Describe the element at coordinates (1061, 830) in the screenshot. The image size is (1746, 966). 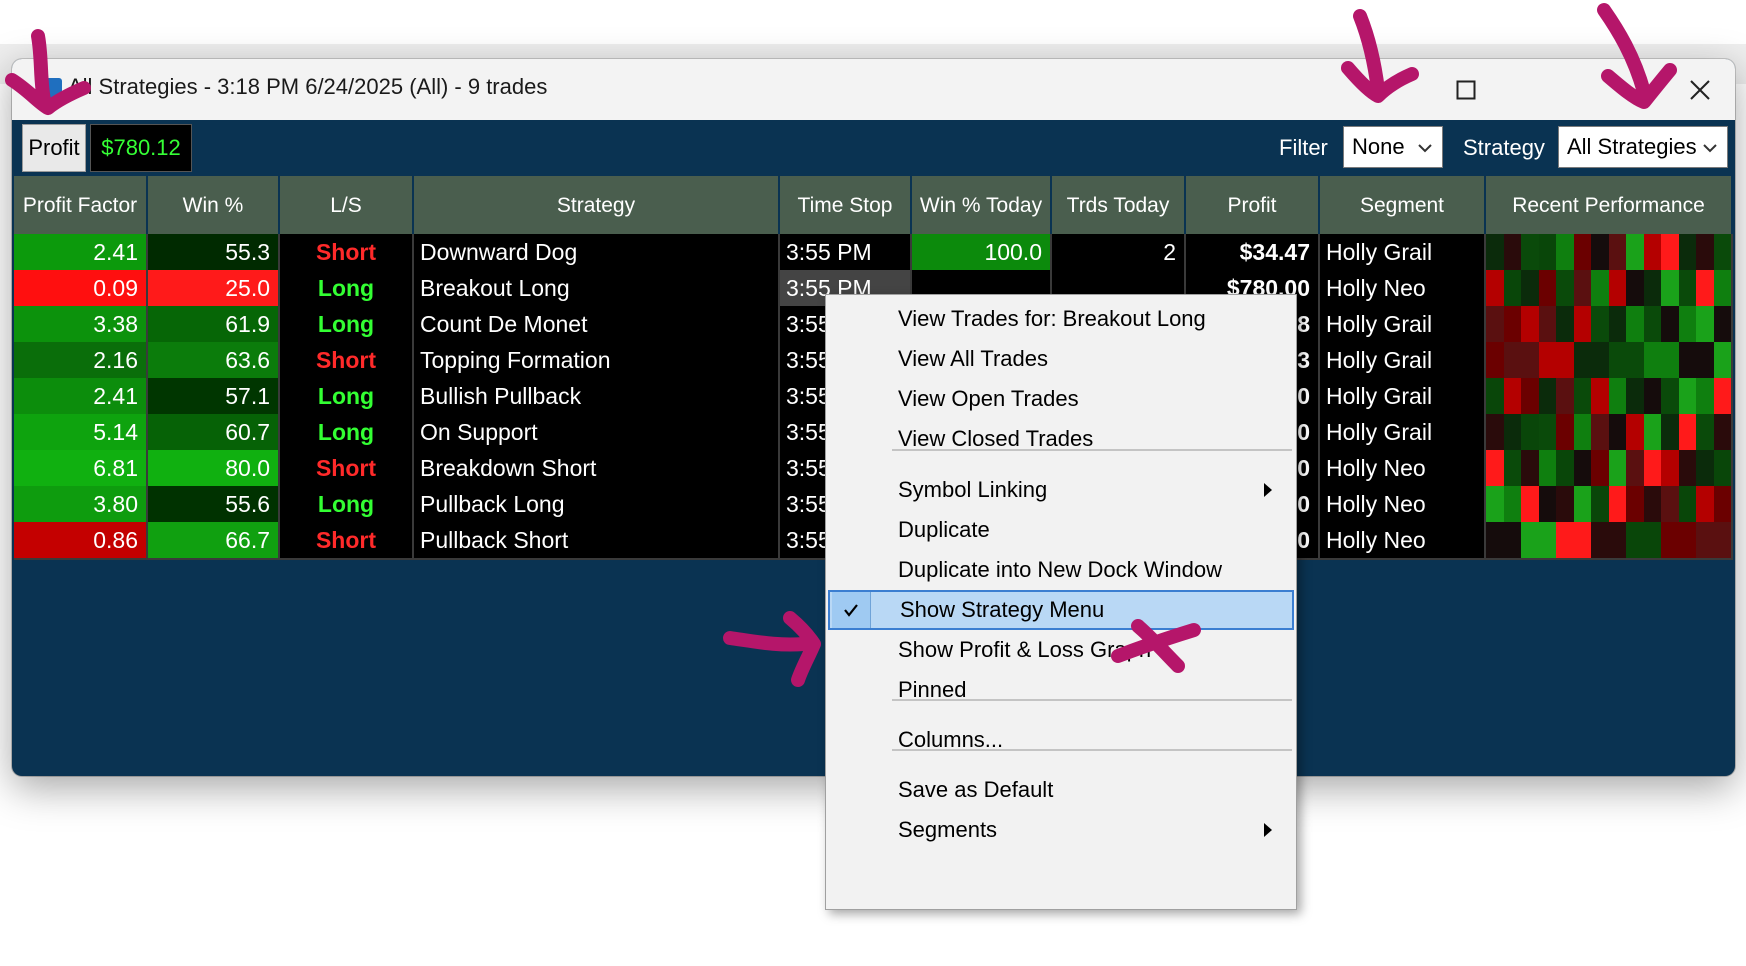
I see `menu-item-segments: Segments` at that location.